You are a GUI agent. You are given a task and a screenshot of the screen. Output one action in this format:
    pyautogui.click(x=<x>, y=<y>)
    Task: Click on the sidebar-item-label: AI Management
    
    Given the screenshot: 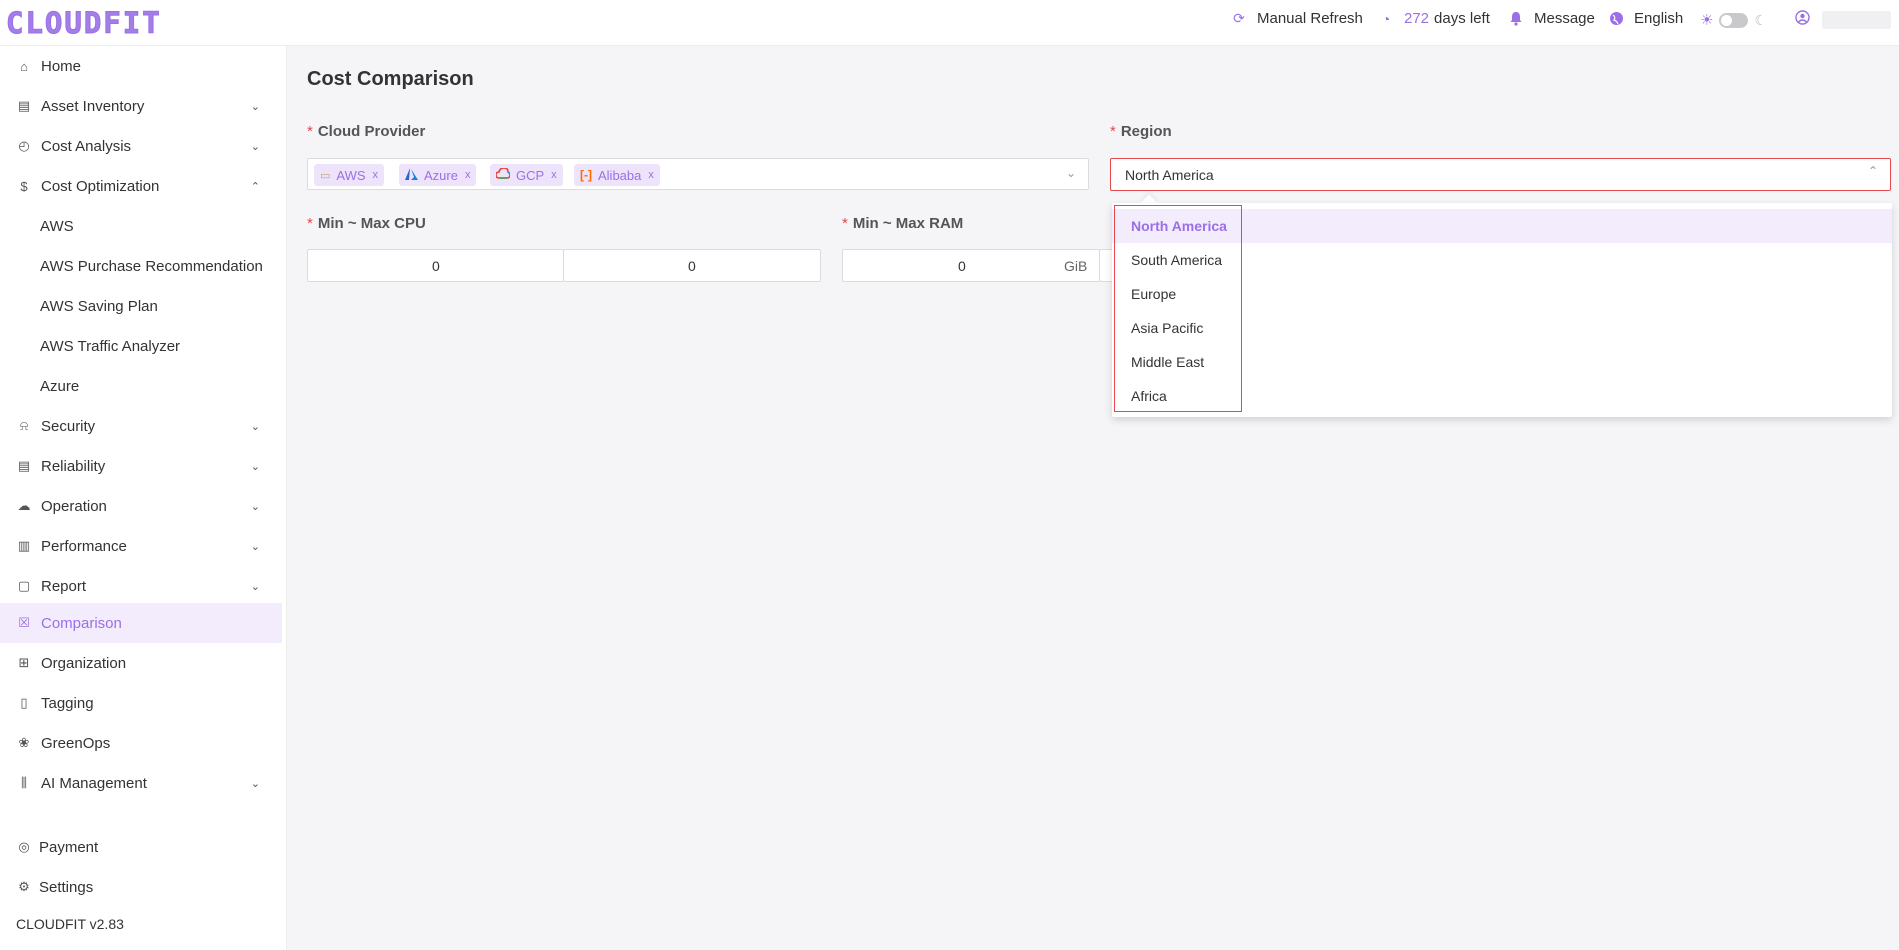 What is the action you would take?
    pyautogui.click(x=94, y=783)
    